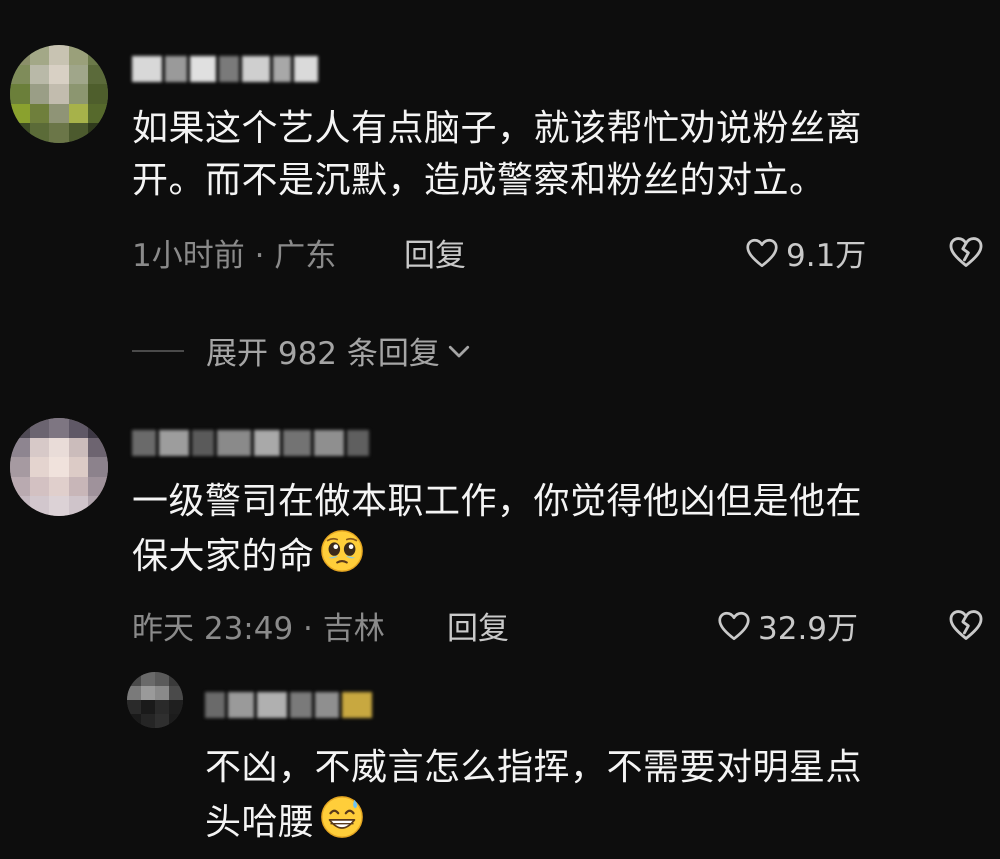 The image size is (1000, 859). I want to click on avatar, so click(155, 700).